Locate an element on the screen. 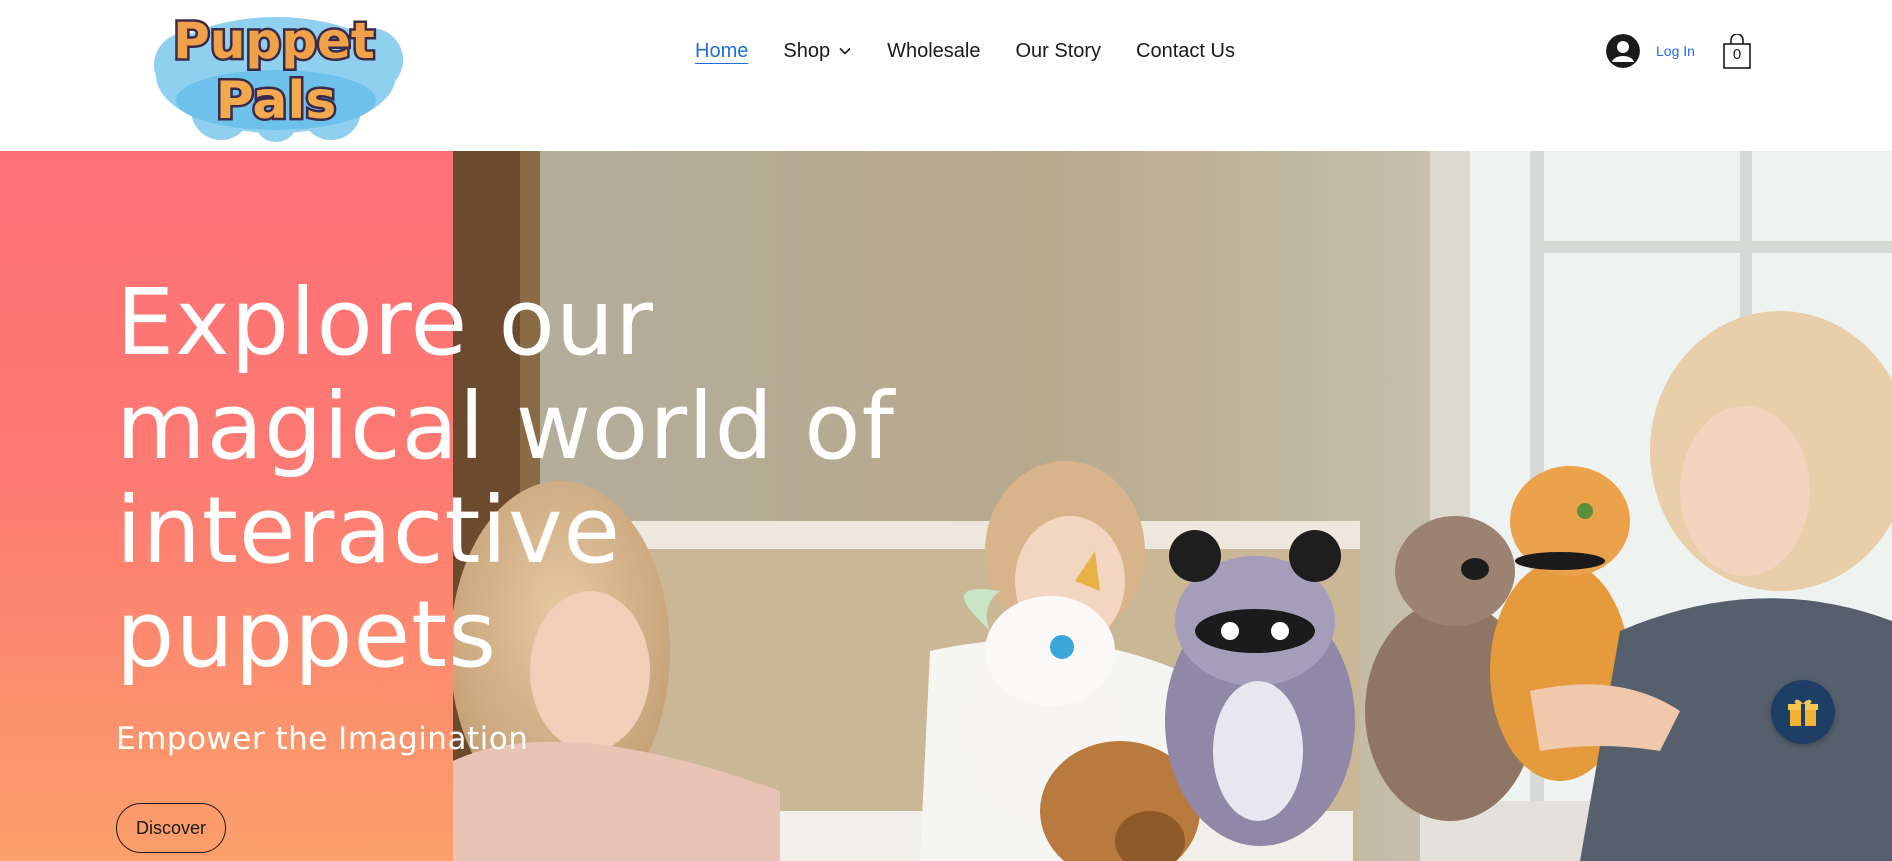 The width and height of the screenshot is (1892, 861). cart-count: 0 is located at coordinates (1737, 54).